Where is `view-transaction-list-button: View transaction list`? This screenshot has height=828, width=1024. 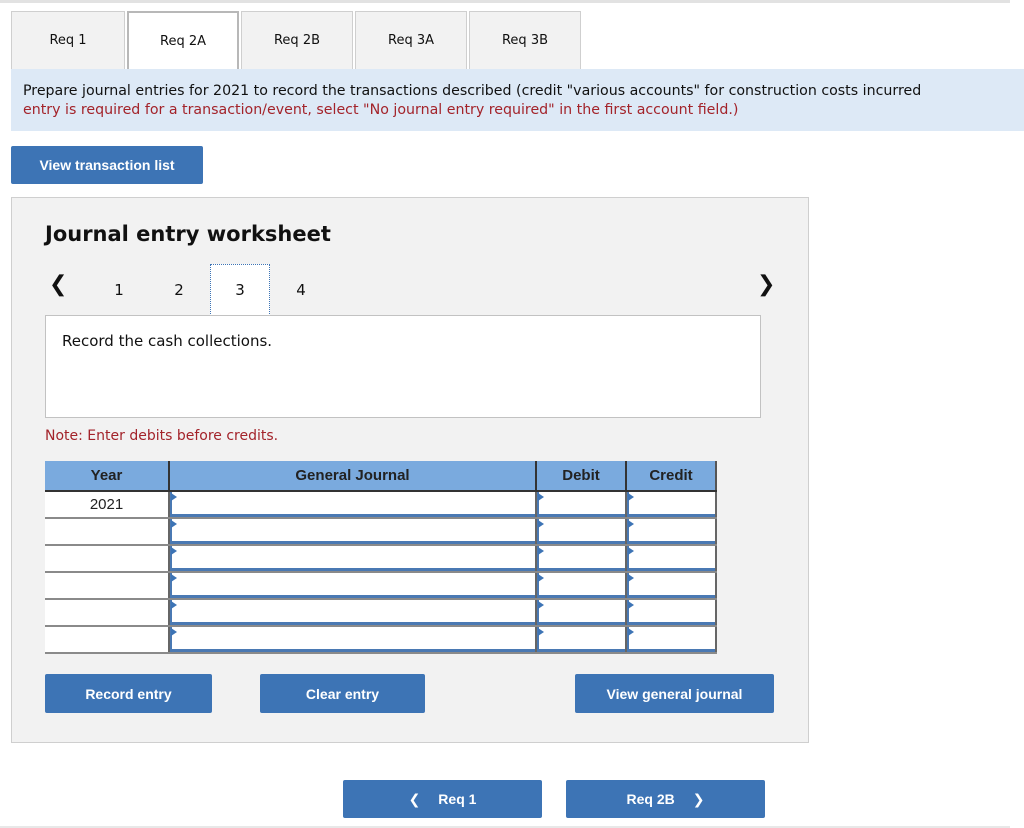
view-transaction-list-button: View transaction list is located at coordinates (107, 165).